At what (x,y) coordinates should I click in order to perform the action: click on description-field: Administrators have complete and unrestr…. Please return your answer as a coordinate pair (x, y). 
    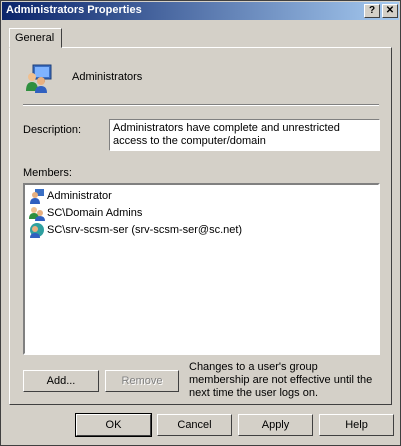
    Looking at the image, I should click on (244, 135).